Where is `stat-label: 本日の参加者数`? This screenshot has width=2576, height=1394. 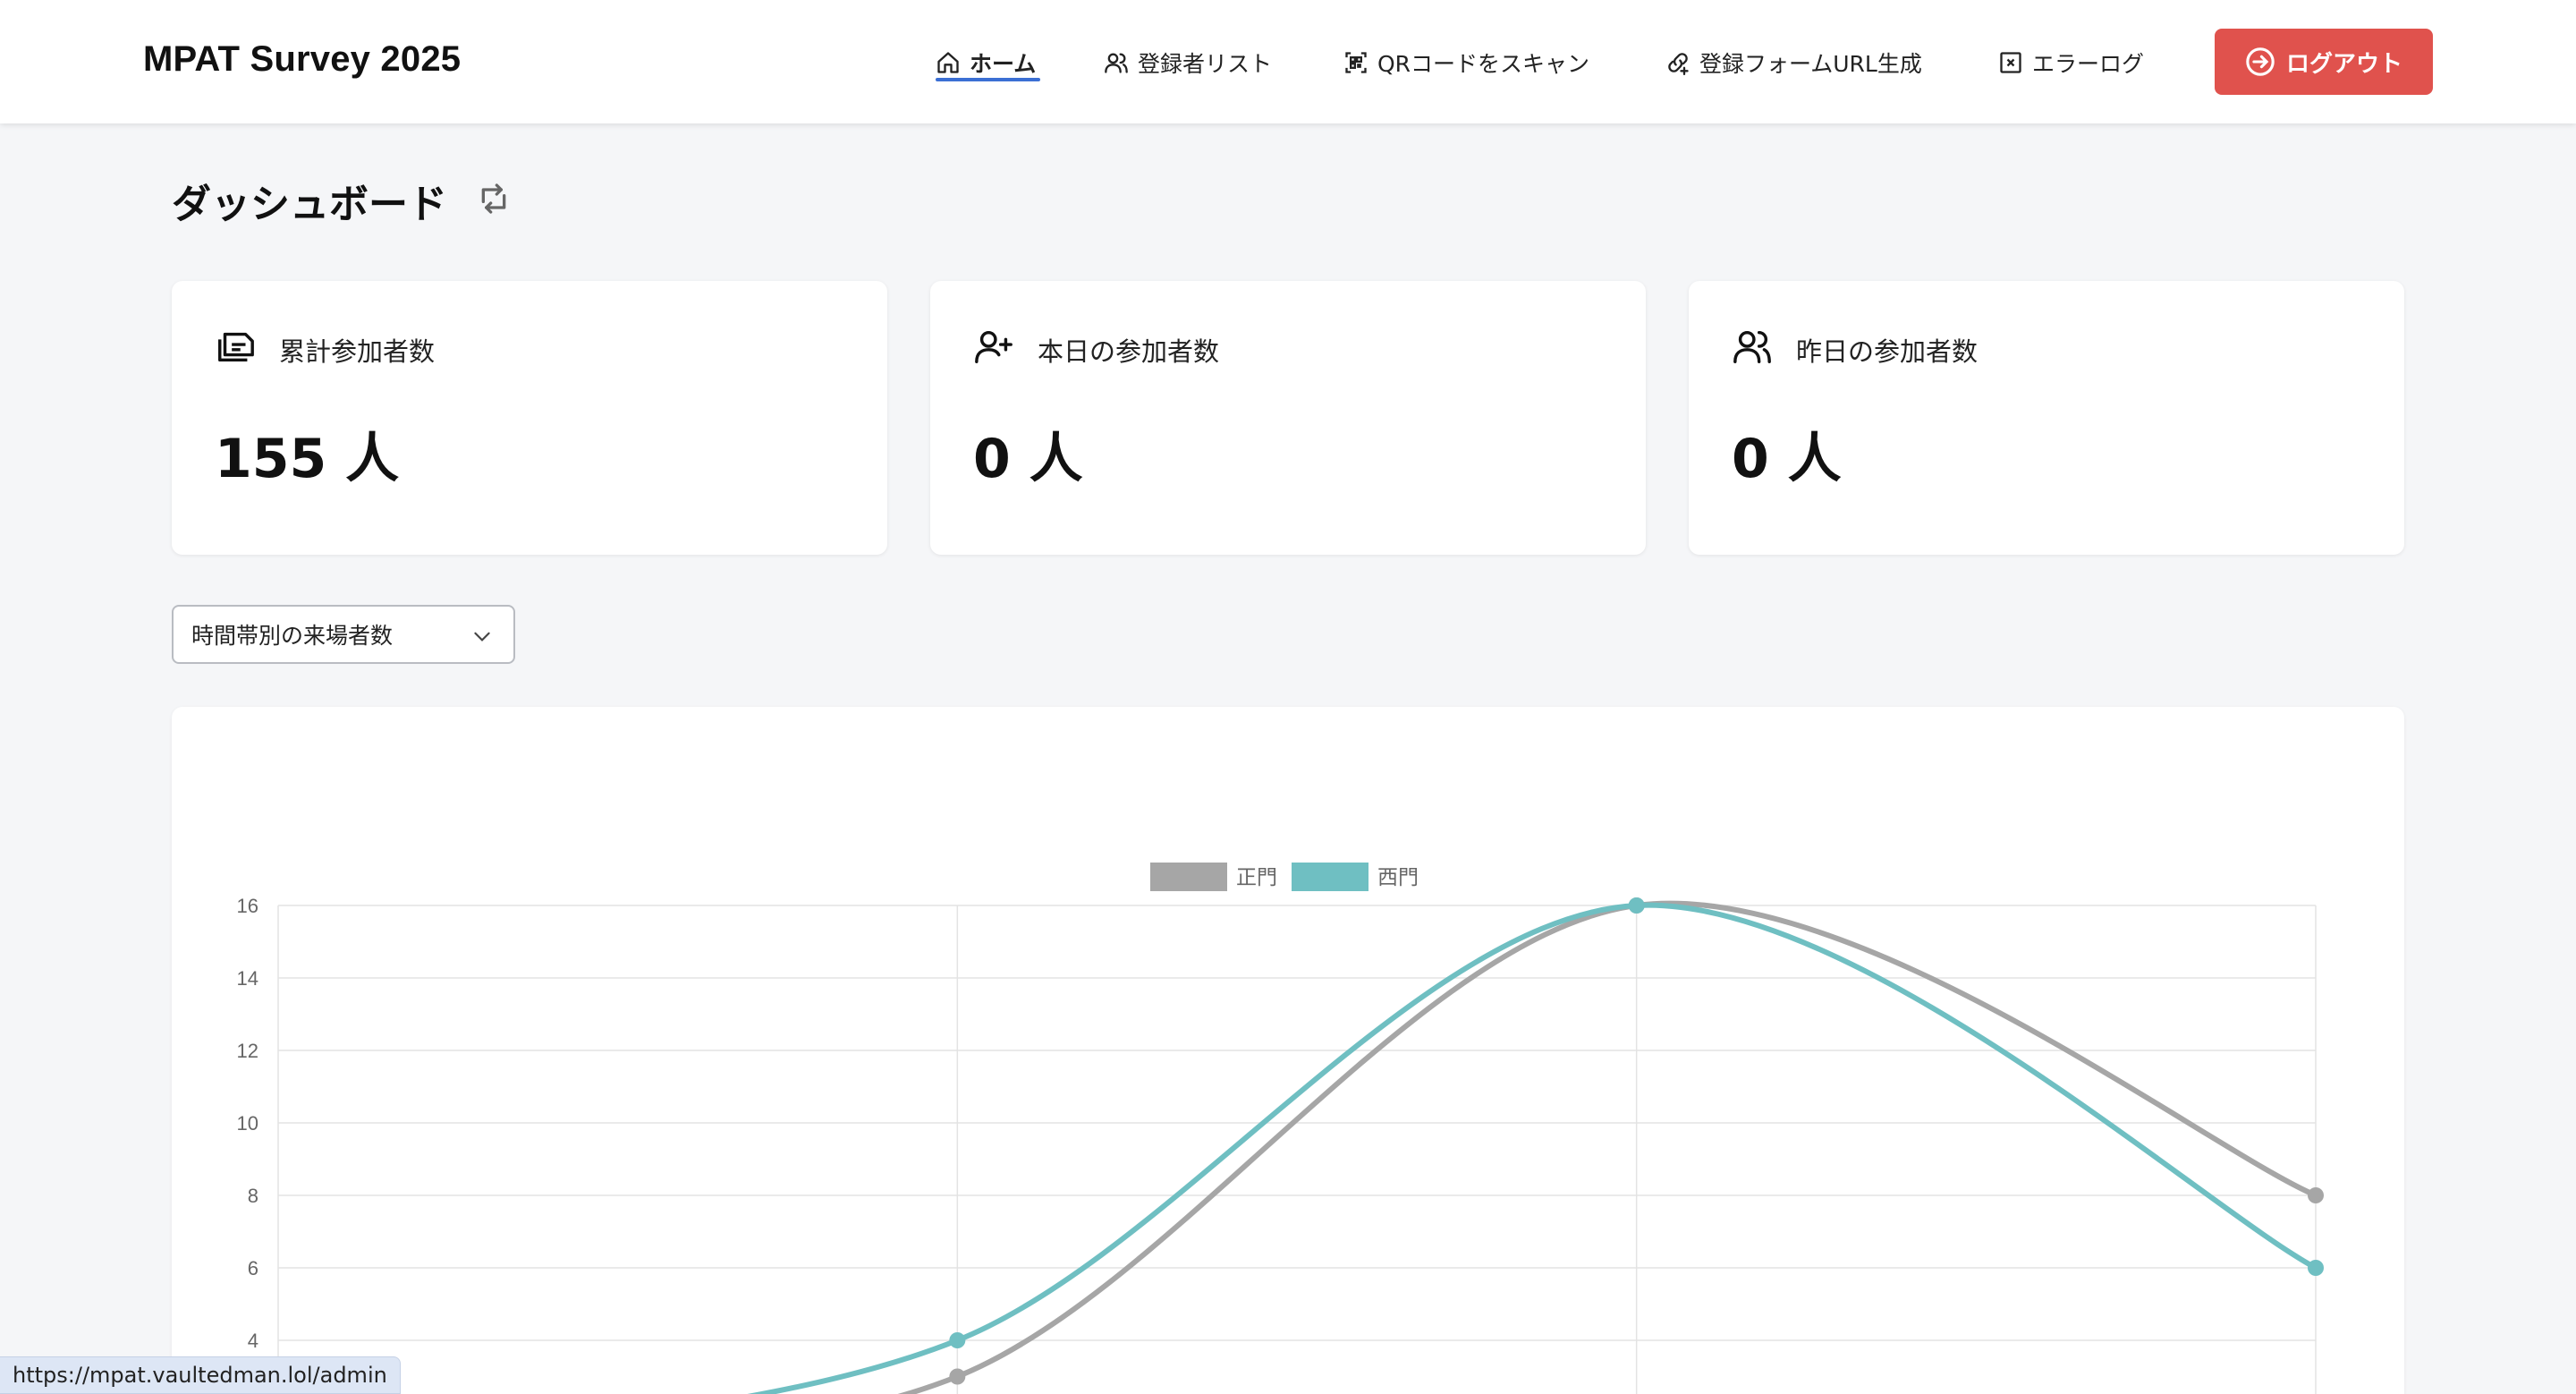
stat-label: 本日の参加者数 is located at coordinates (1129, 351).